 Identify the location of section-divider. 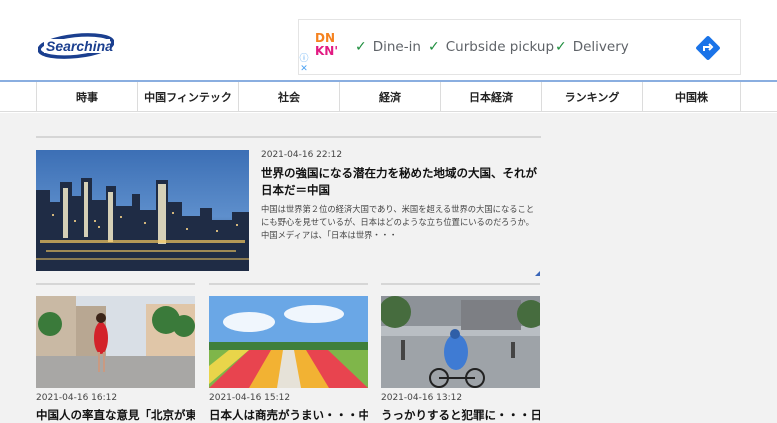
(288, 137).